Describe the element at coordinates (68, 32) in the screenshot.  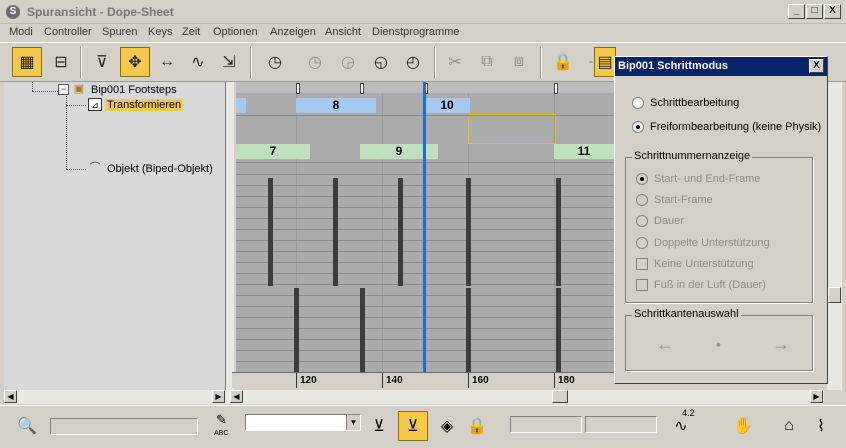
I see `menu-controller: Controller` at that location.